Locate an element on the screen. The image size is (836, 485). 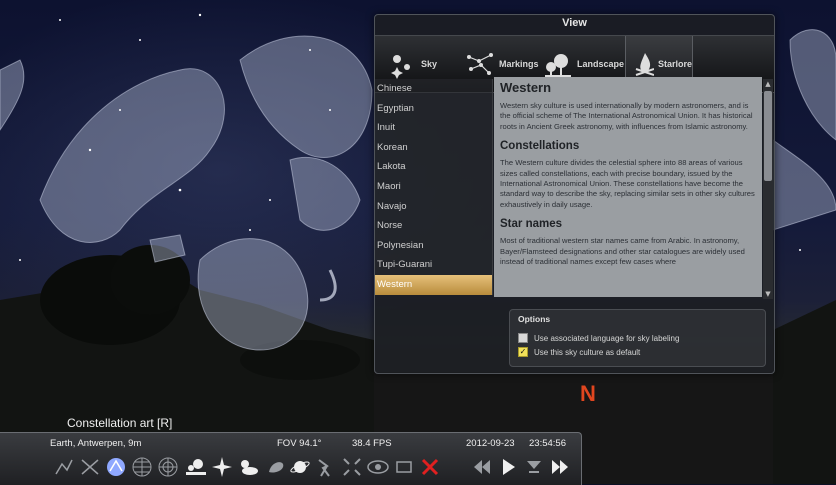
play-icon is located at coordinates (509, 467).